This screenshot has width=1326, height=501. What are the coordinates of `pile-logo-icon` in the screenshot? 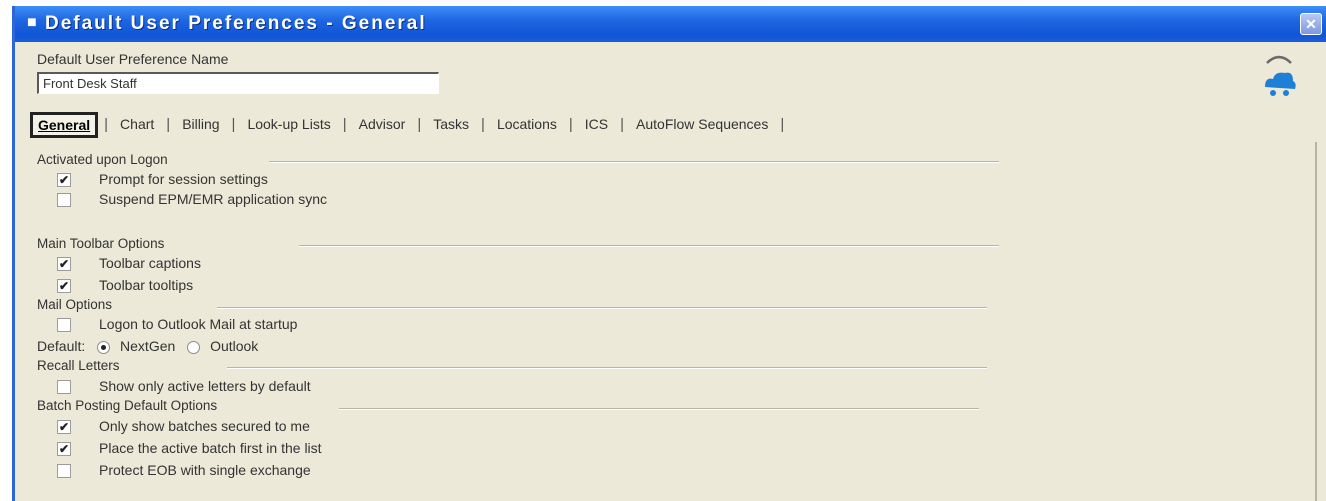 It's located at (1280, 75).